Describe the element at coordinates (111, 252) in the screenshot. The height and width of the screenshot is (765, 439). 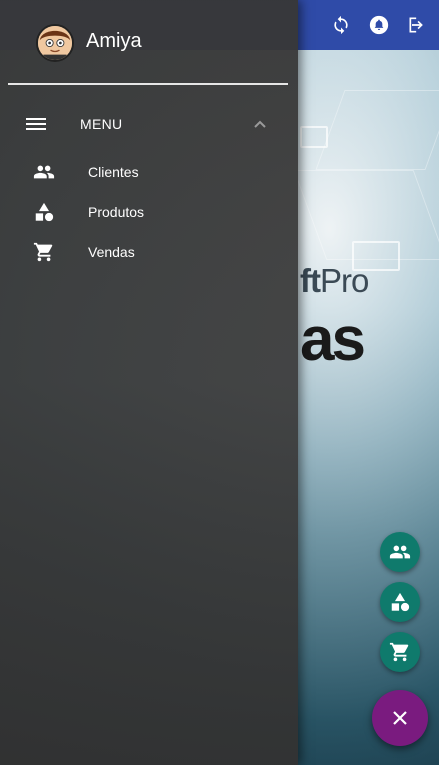
I see `sidebar-item-label: Vendas` at that location.